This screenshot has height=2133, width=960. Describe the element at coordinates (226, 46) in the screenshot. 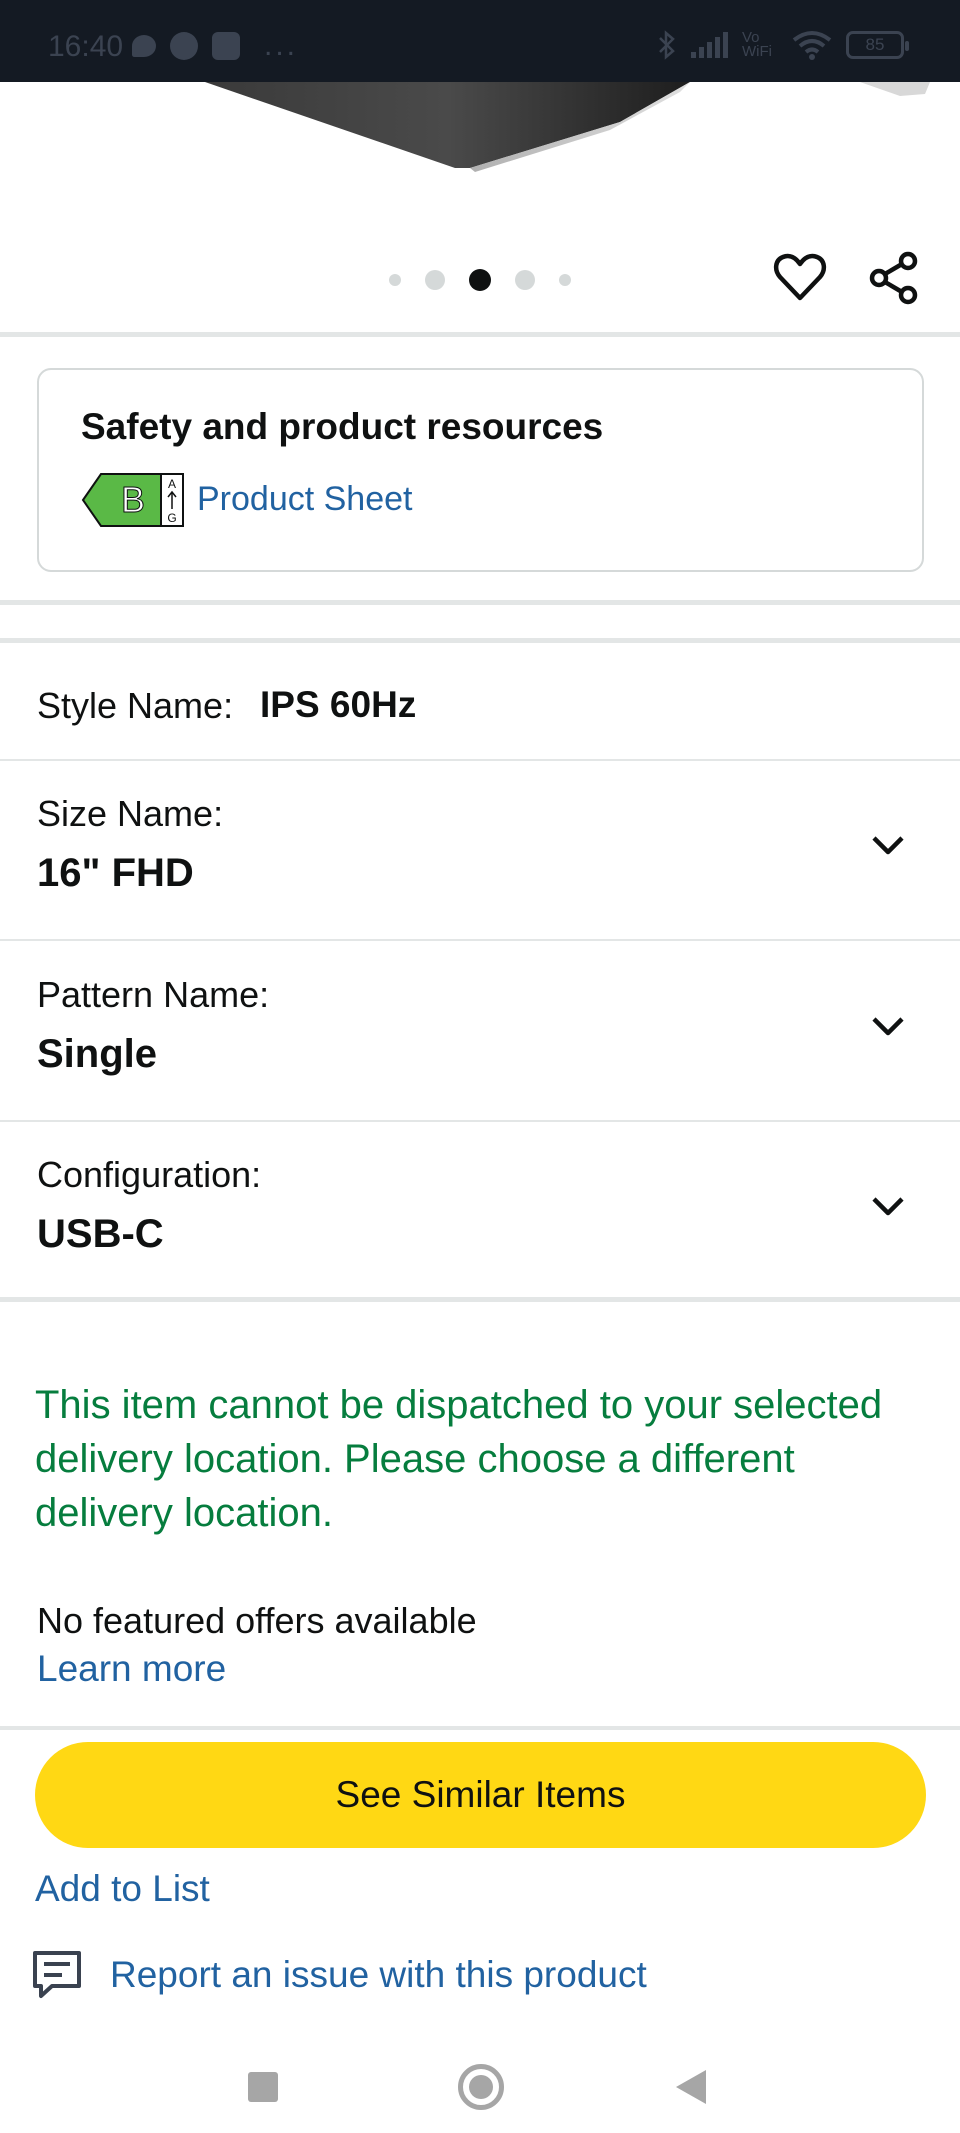

I see `app-icon` at that location.